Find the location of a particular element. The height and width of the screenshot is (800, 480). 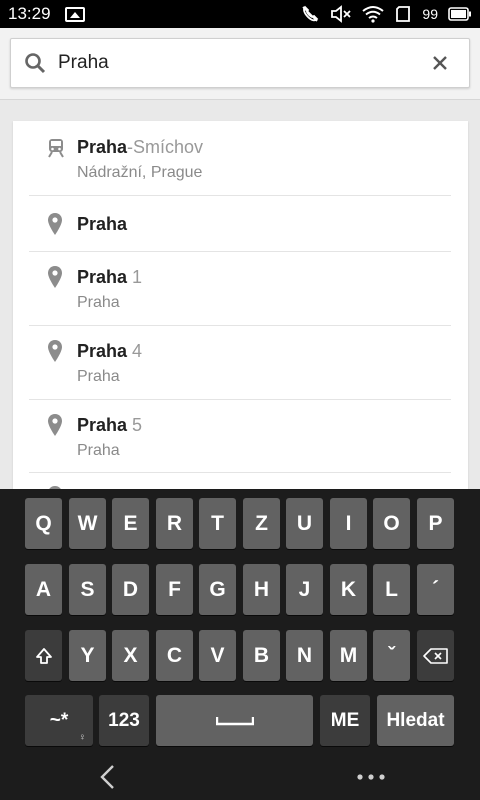

search-bar-container is located at coordinates (240, 64).